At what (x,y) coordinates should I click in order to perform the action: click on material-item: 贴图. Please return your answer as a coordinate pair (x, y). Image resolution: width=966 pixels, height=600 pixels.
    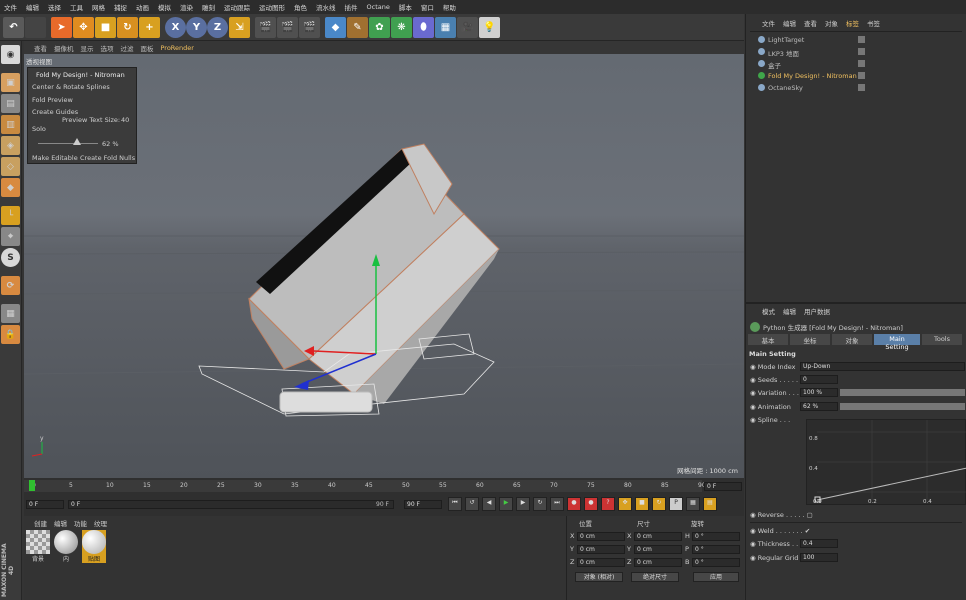
    Looking at the image, I should click on (94, 546).